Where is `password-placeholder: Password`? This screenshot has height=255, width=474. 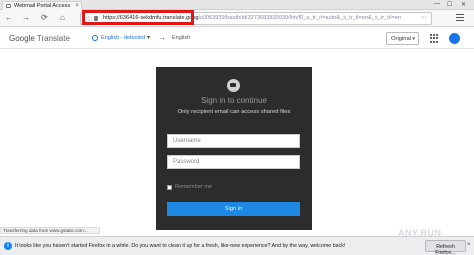 password-placeholder: Password is located at coordinates (186, 162).